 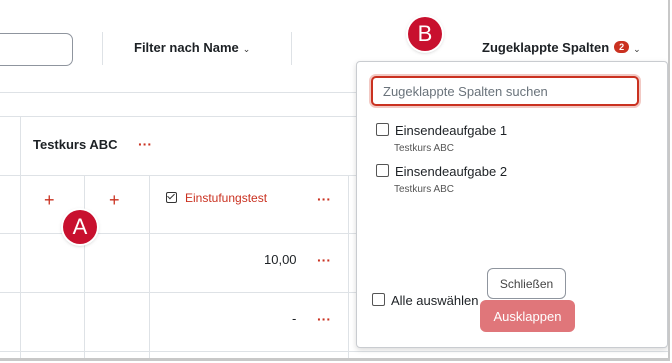 I want to click on collapsed-column-option: Einsendeaufgabe 2 Testkurs ABC, so click(x=441, y=179).